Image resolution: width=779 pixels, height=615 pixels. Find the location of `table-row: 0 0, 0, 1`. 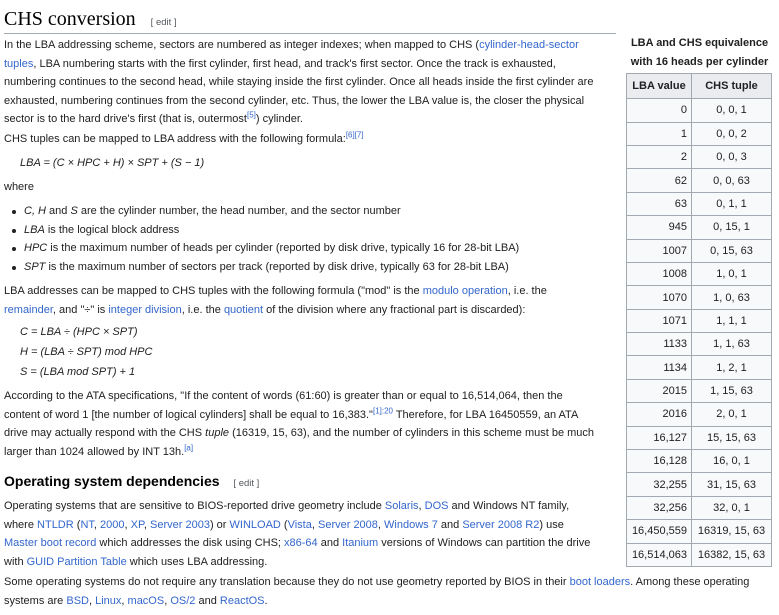

table-row: 0 0, 0, 1 is located at coordinates (699, 110).